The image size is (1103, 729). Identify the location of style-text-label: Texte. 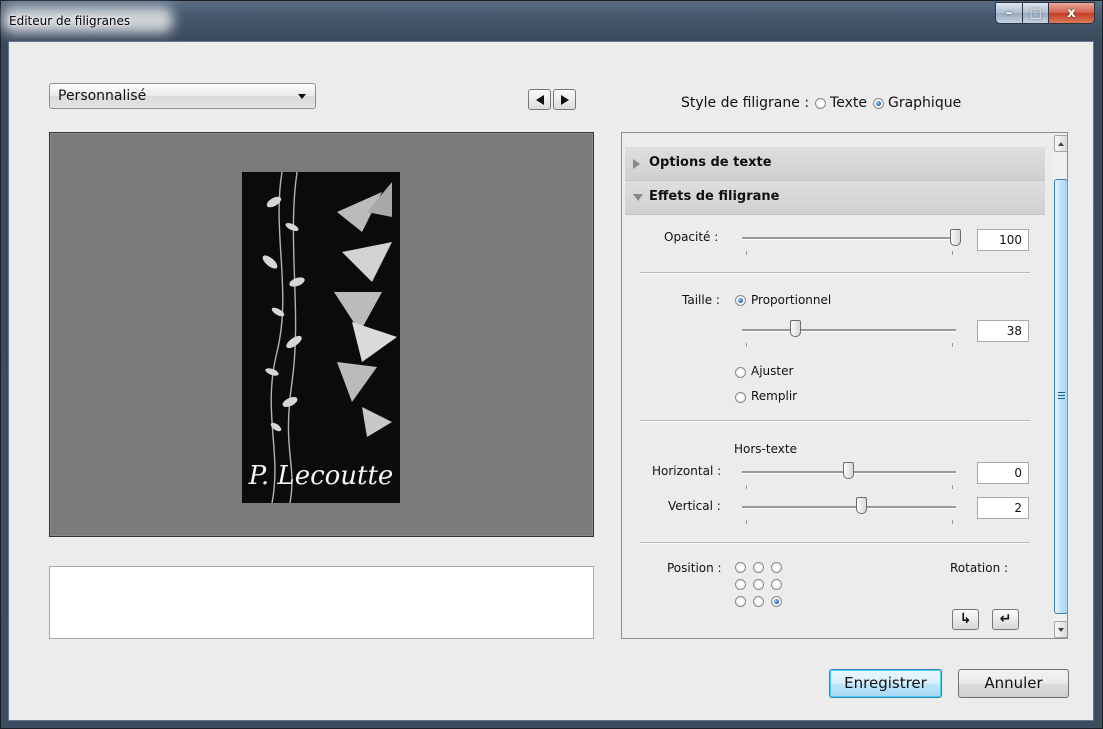
(848, 103).